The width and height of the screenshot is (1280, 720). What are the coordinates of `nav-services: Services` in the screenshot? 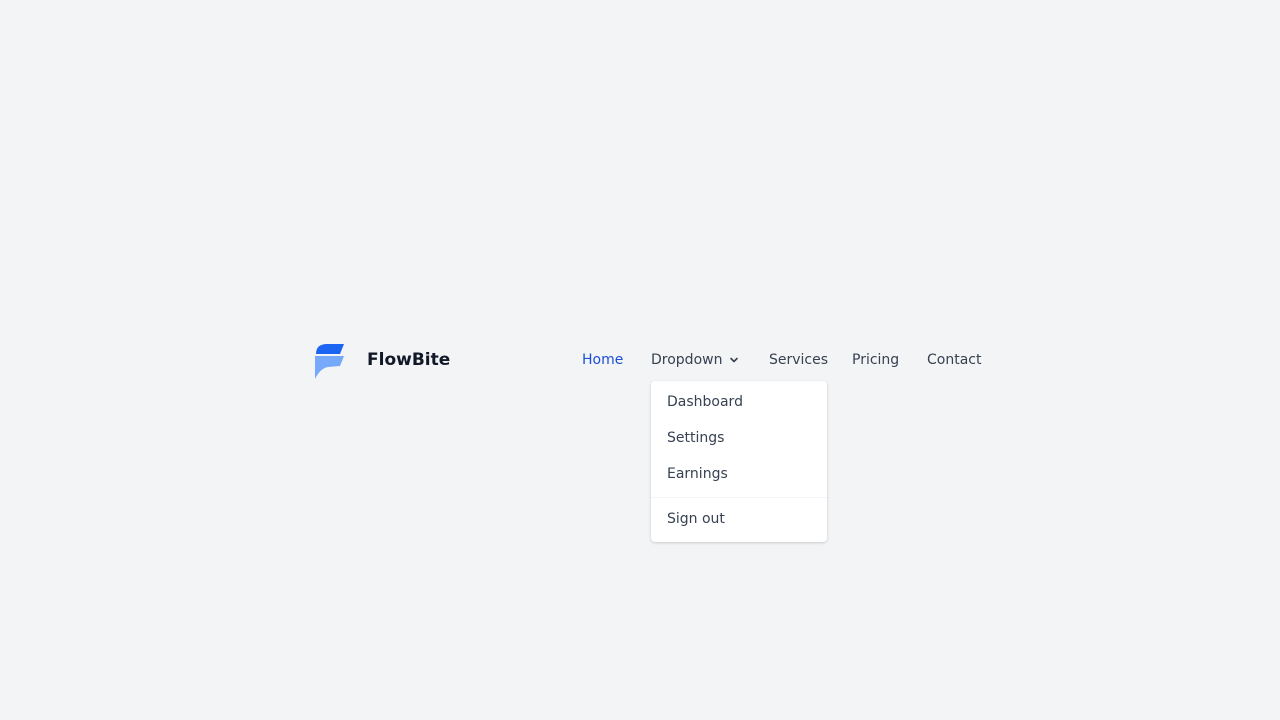 It's located at (798, 360).